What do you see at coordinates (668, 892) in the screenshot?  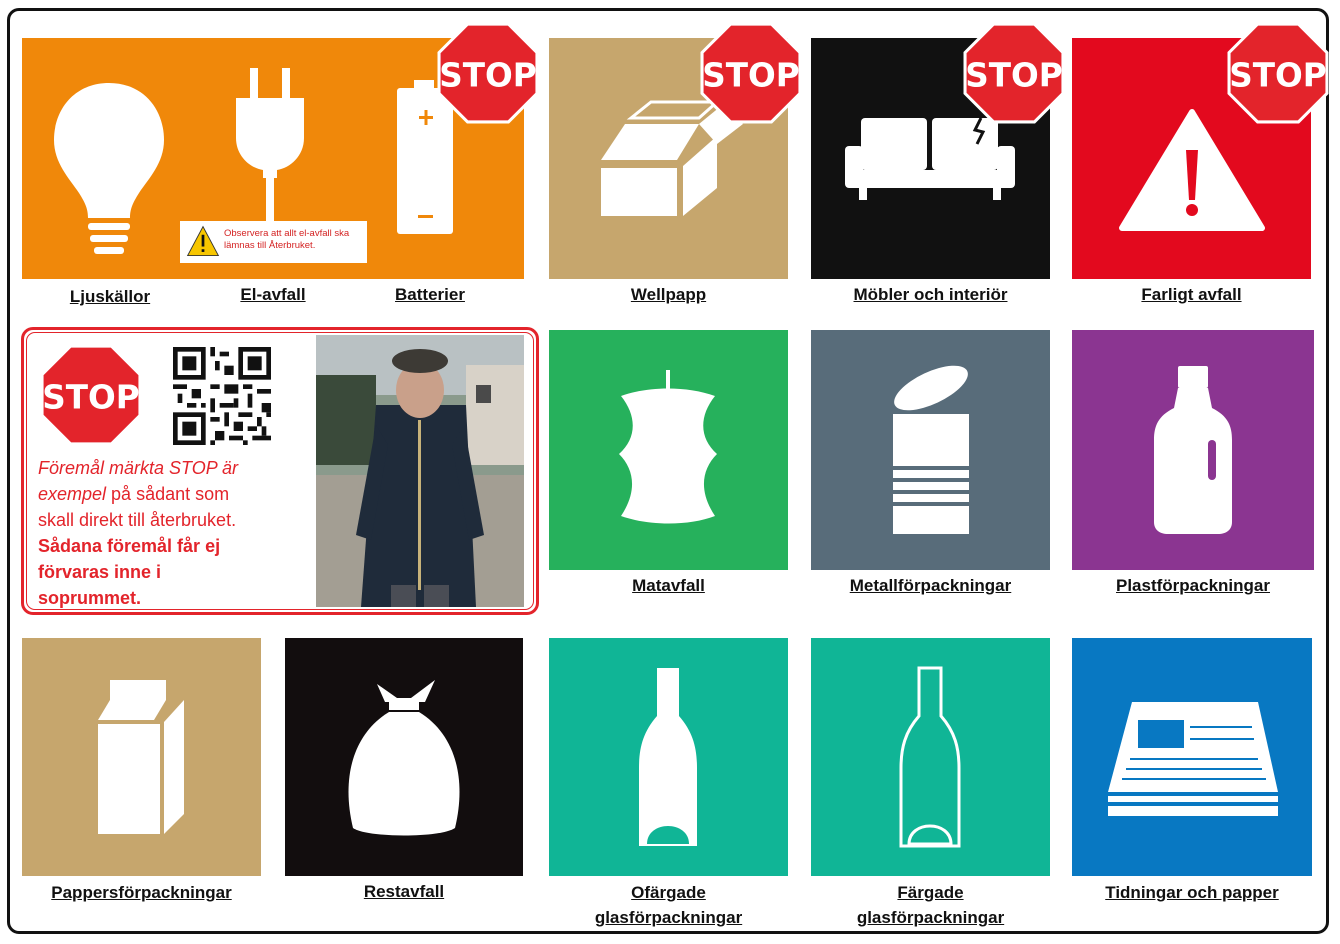 I see `label-ofargade-1: Ofärgade` at bounding box center [668, 892].